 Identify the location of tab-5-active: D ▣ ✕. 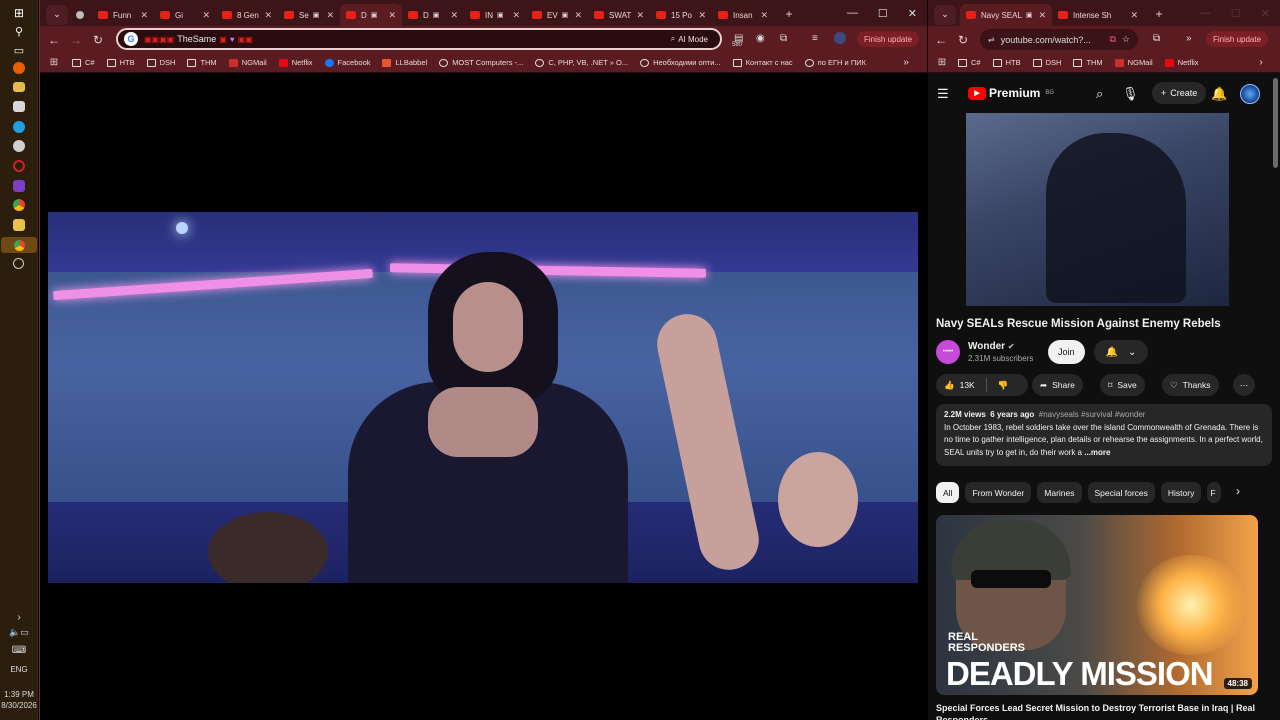
(371, 15).